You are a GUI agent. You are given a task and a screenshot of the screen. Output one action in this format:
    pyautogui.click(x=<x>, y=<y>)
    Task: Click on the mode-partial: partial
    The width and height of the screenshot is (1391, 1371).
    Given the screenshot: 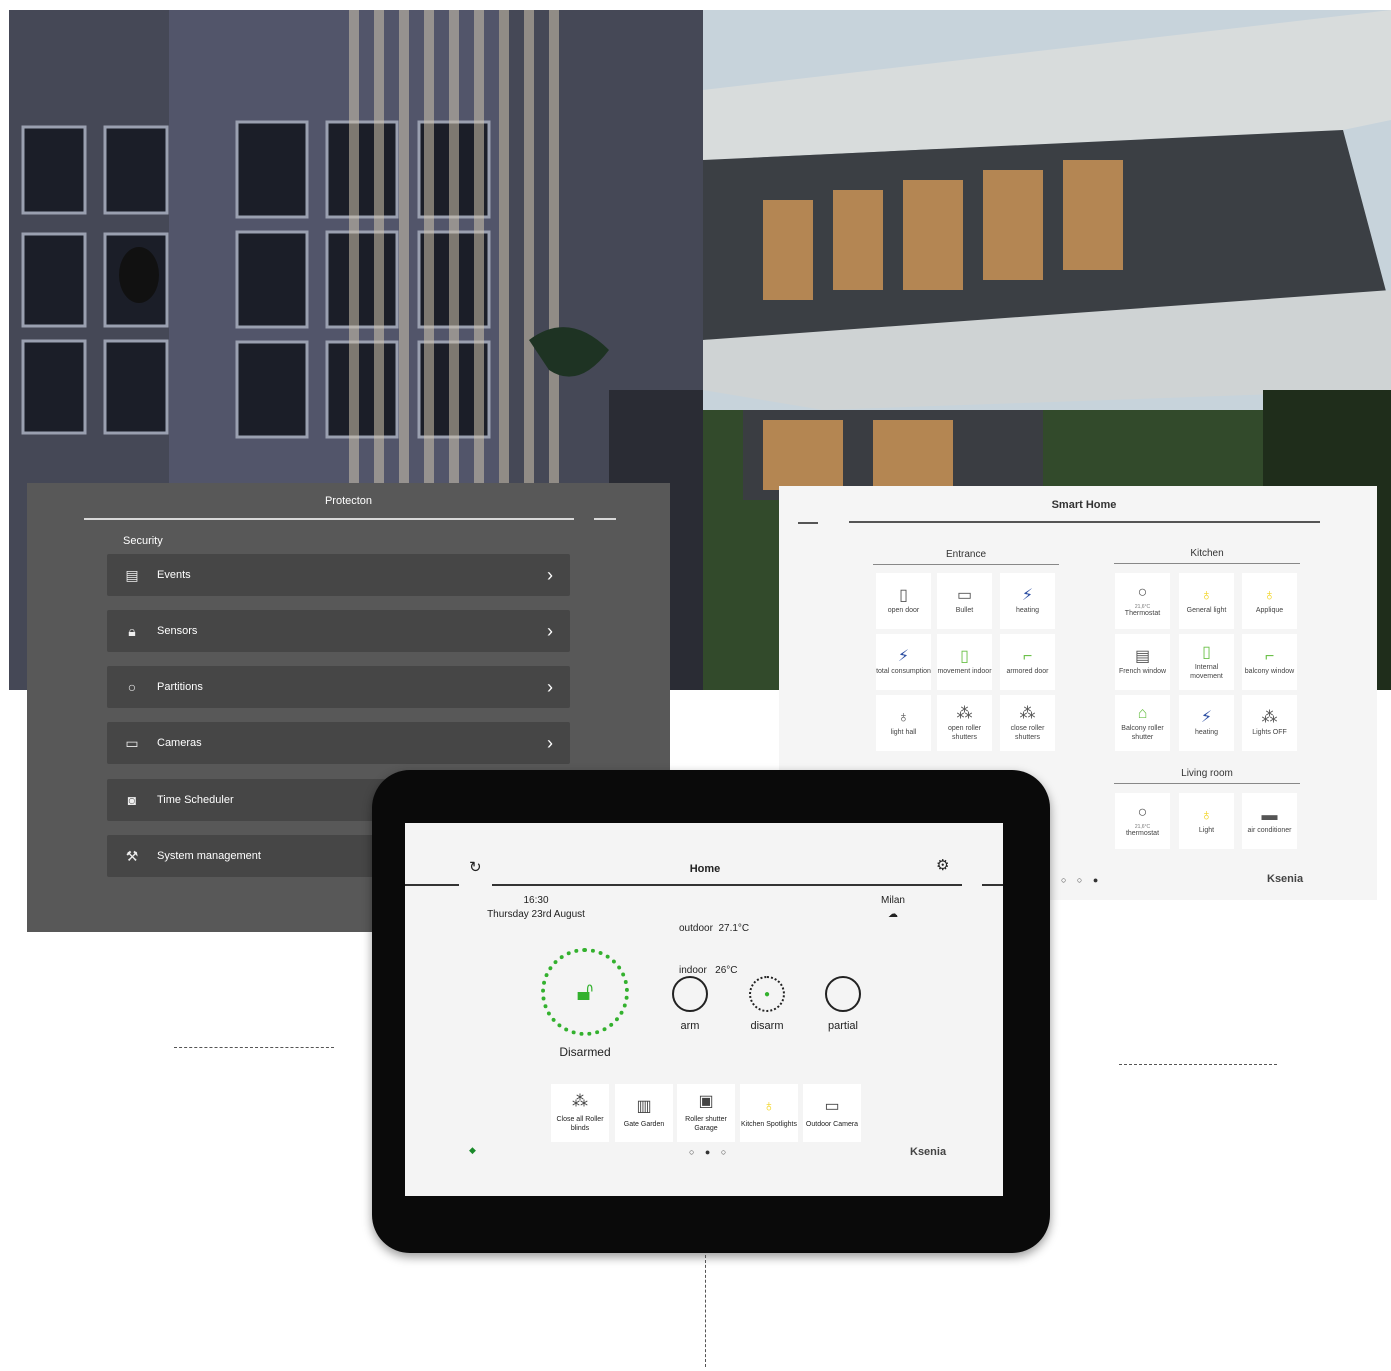 What is the action you would take?
    pyautogui.click(x=843, y=1004)
    